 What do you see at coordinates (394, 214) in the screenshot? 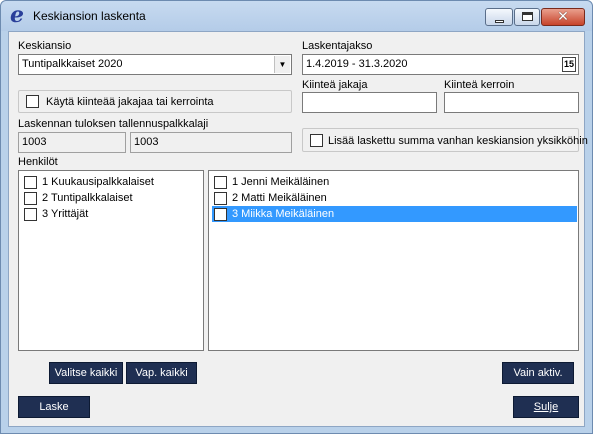
I see `person-list-item: ✔ 3 Miikka Meikäläinen` at bounding box center [394, 214].